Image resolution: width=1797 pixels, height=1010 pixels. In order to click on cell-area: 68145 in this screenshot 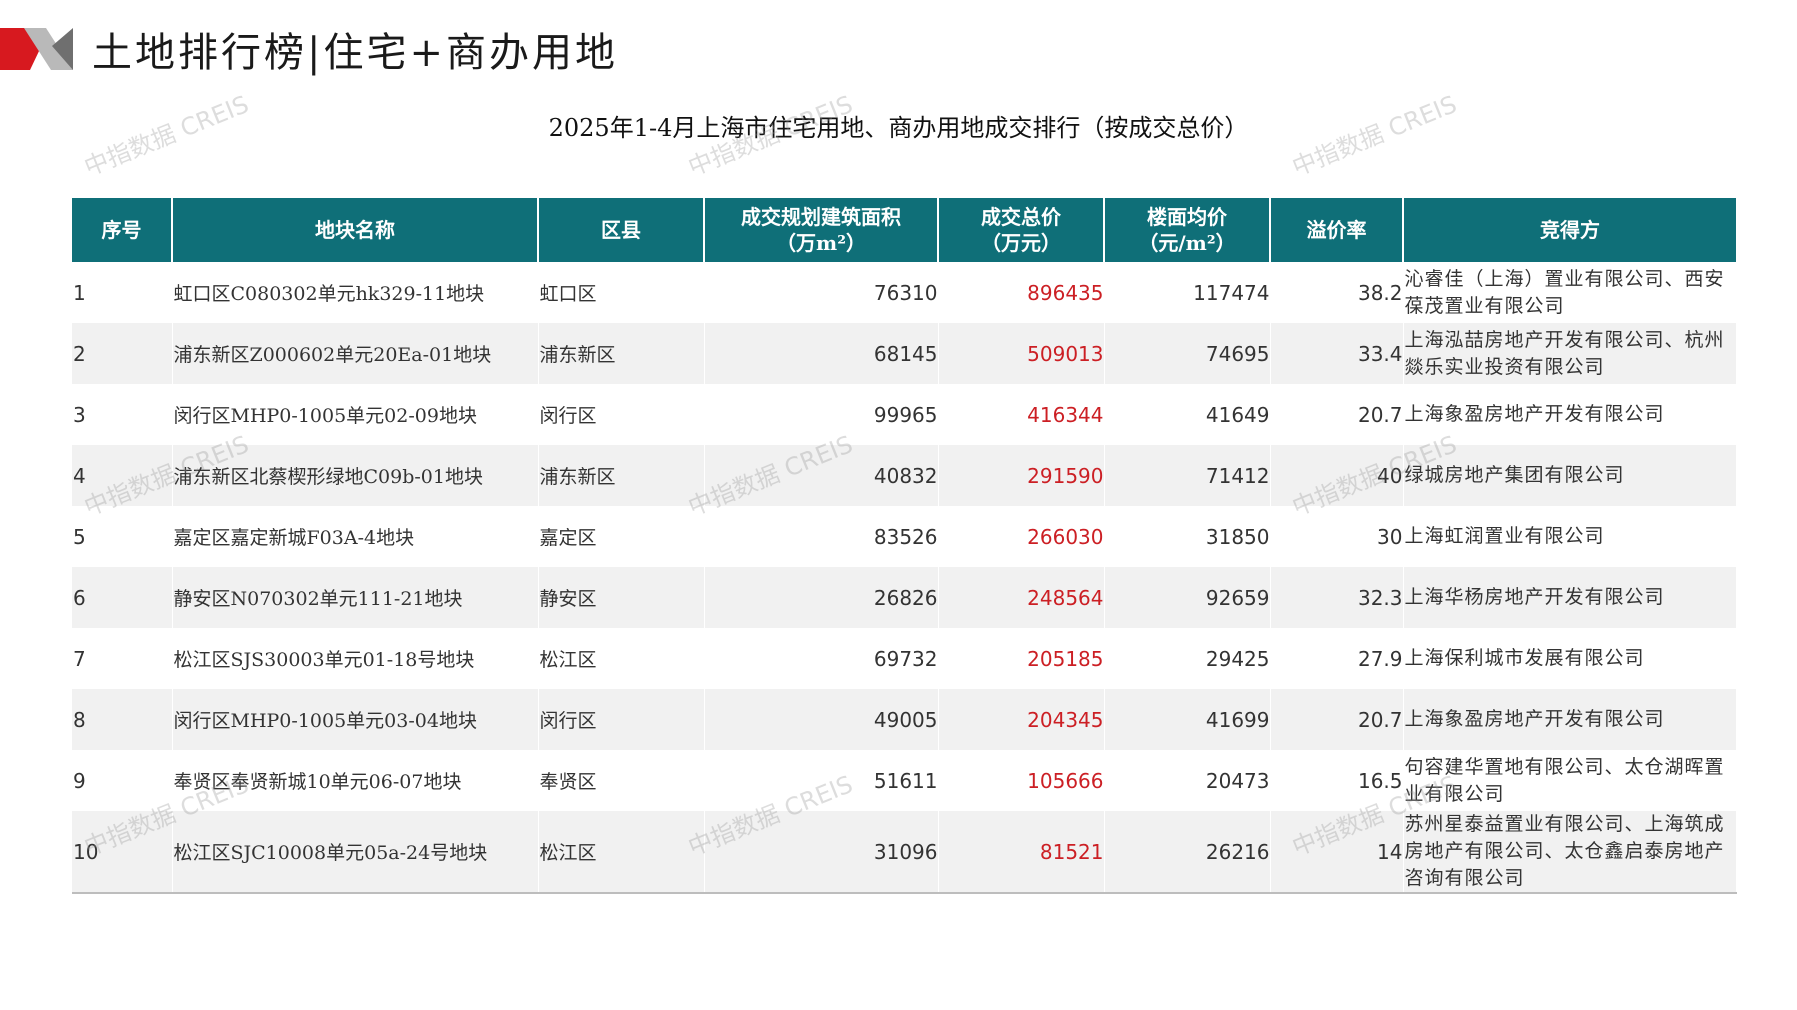, I will do `click(821, 353)`.